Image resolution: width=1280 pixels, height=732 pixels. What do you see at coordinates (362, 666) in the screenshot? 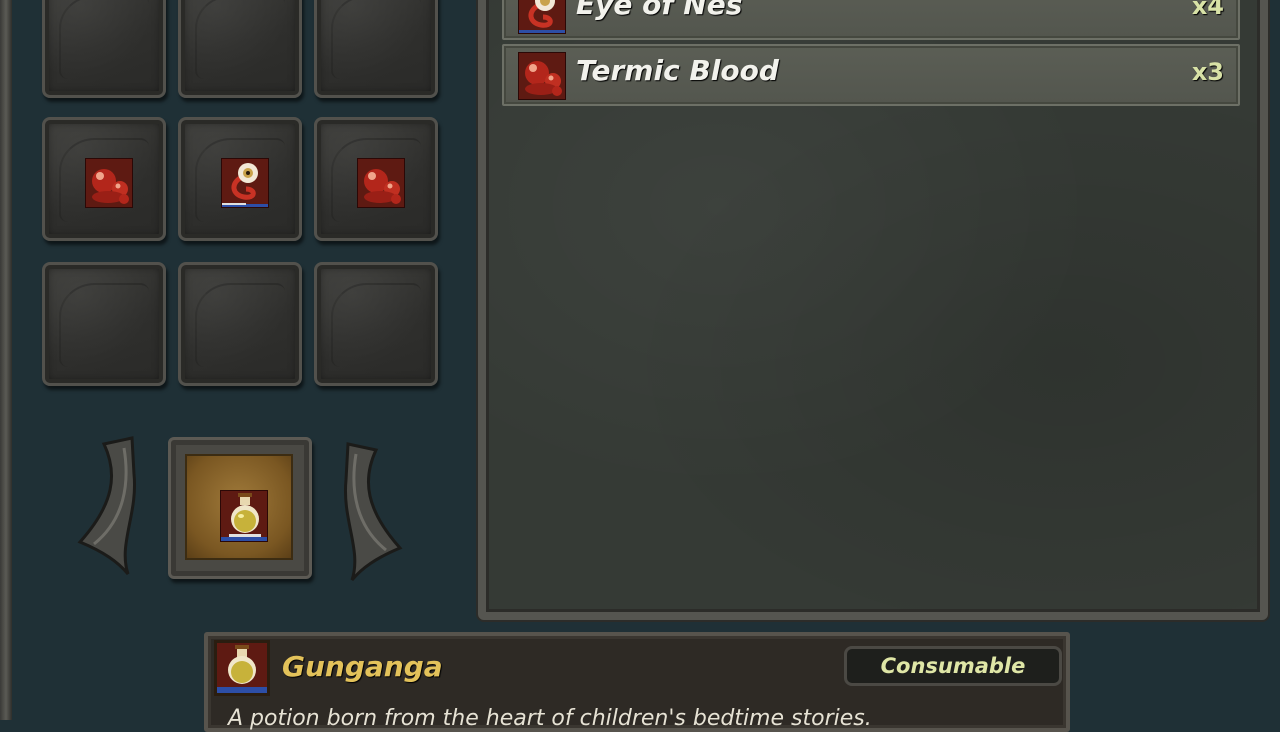
I see `item-title: Gunganga` at bounding box center [362, 666].